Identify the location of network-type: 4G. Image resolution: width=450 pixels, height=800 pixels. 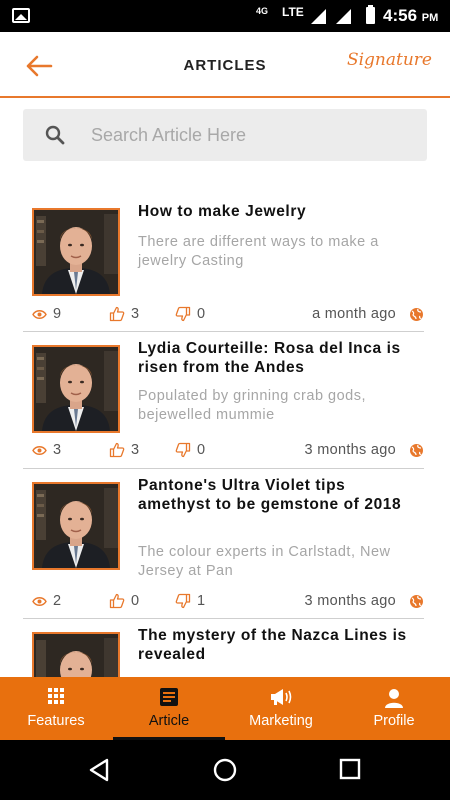
(262, 11).